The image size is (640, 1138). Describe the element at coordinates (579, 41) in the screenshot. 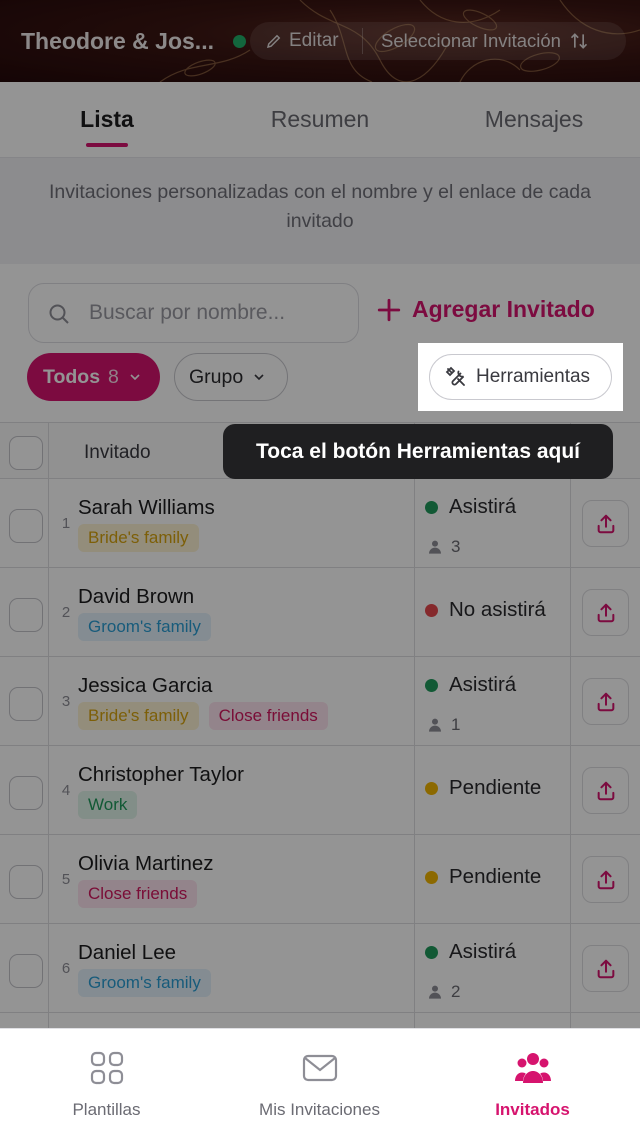

I see `sort-arrows-icon` at that location.